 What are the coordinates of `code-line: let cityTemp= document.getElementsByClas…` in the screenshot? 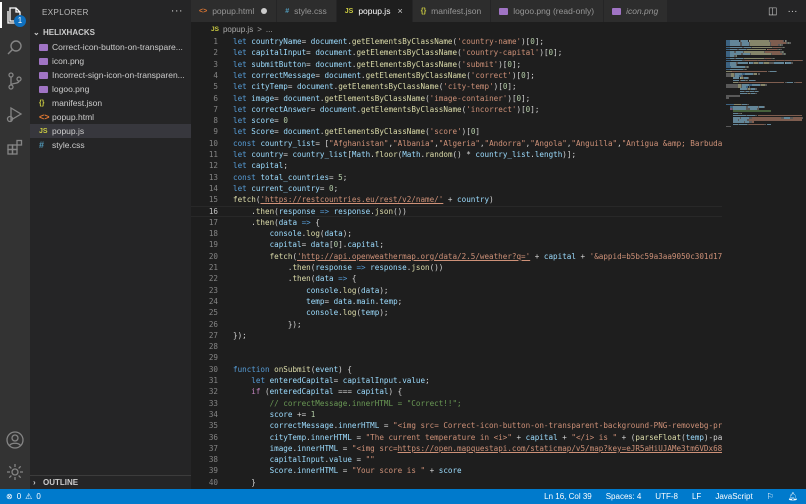 It's located at (477, 86).